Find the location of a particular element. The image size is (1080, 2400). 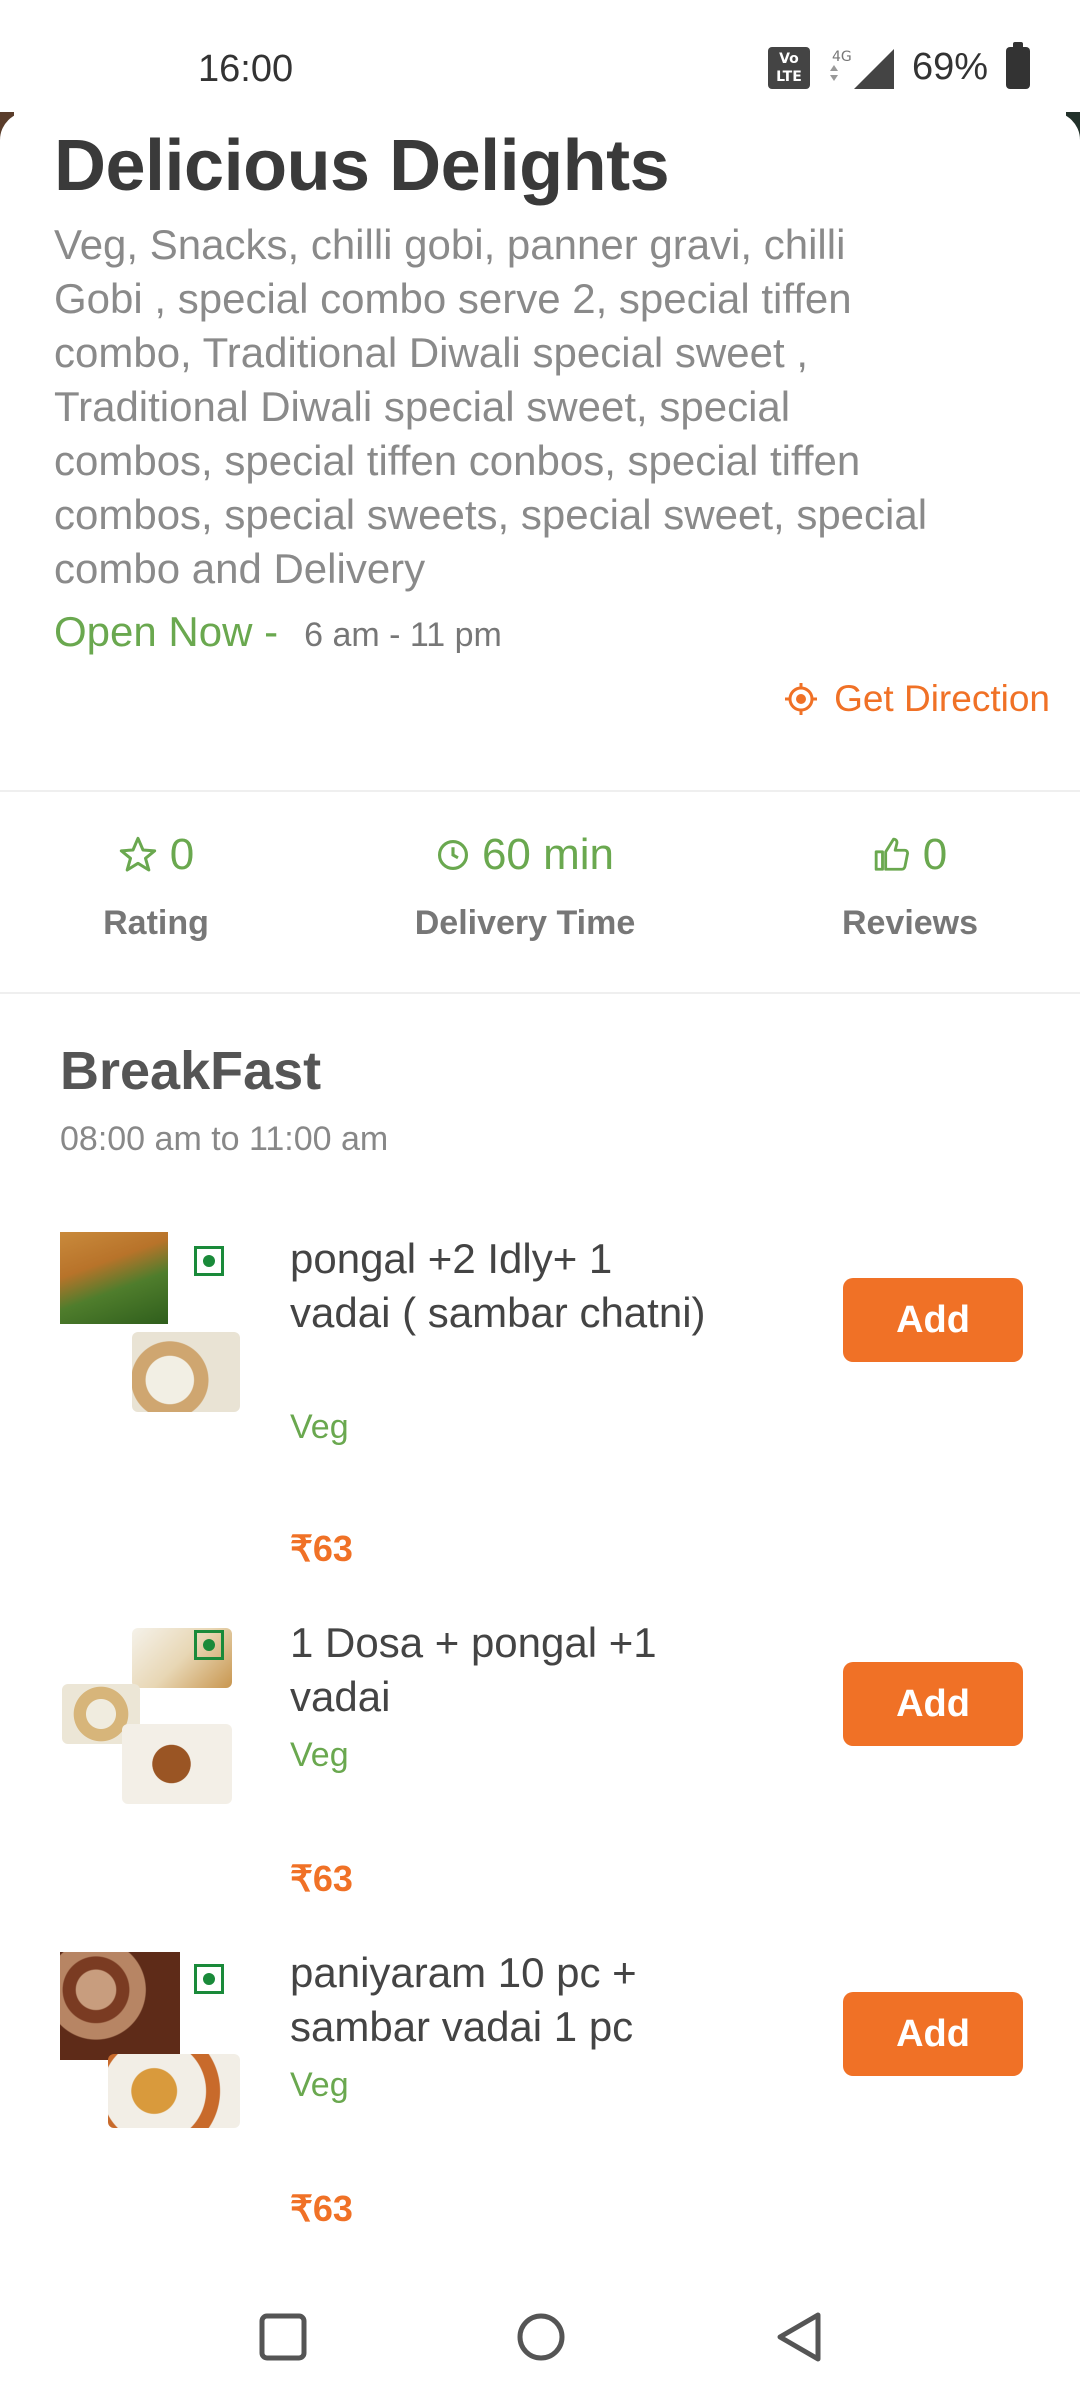

recents-square-icon is located at coordinates (283, 2337).